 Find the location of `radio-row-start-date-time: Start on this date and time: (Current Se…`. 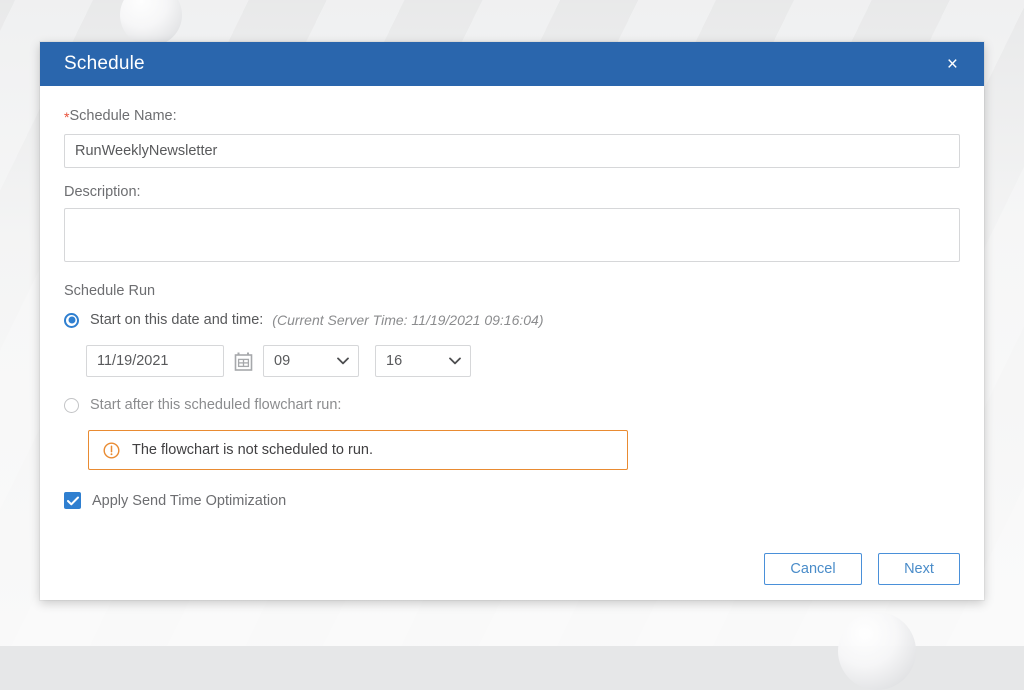

radio-row-start-date-time: Start on this date and time: (Current Se… is located at coordinates (512, 320).